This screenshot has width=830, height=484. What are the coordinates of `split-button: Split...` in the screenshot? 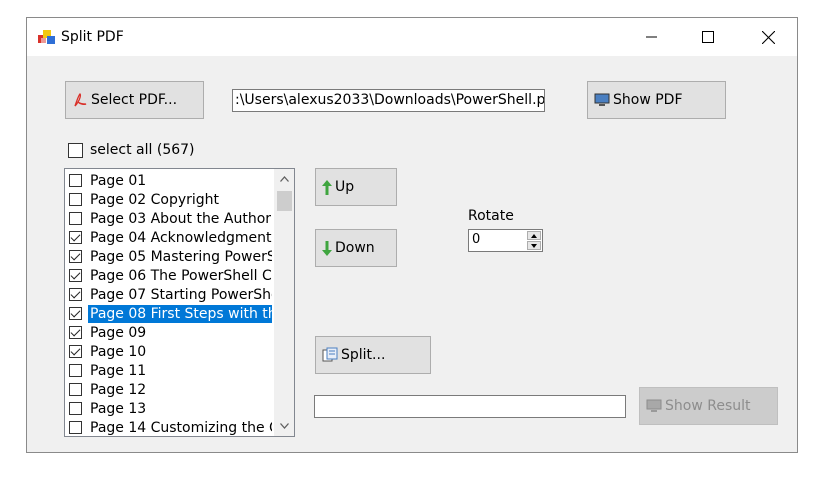 It's located at (373, 355).